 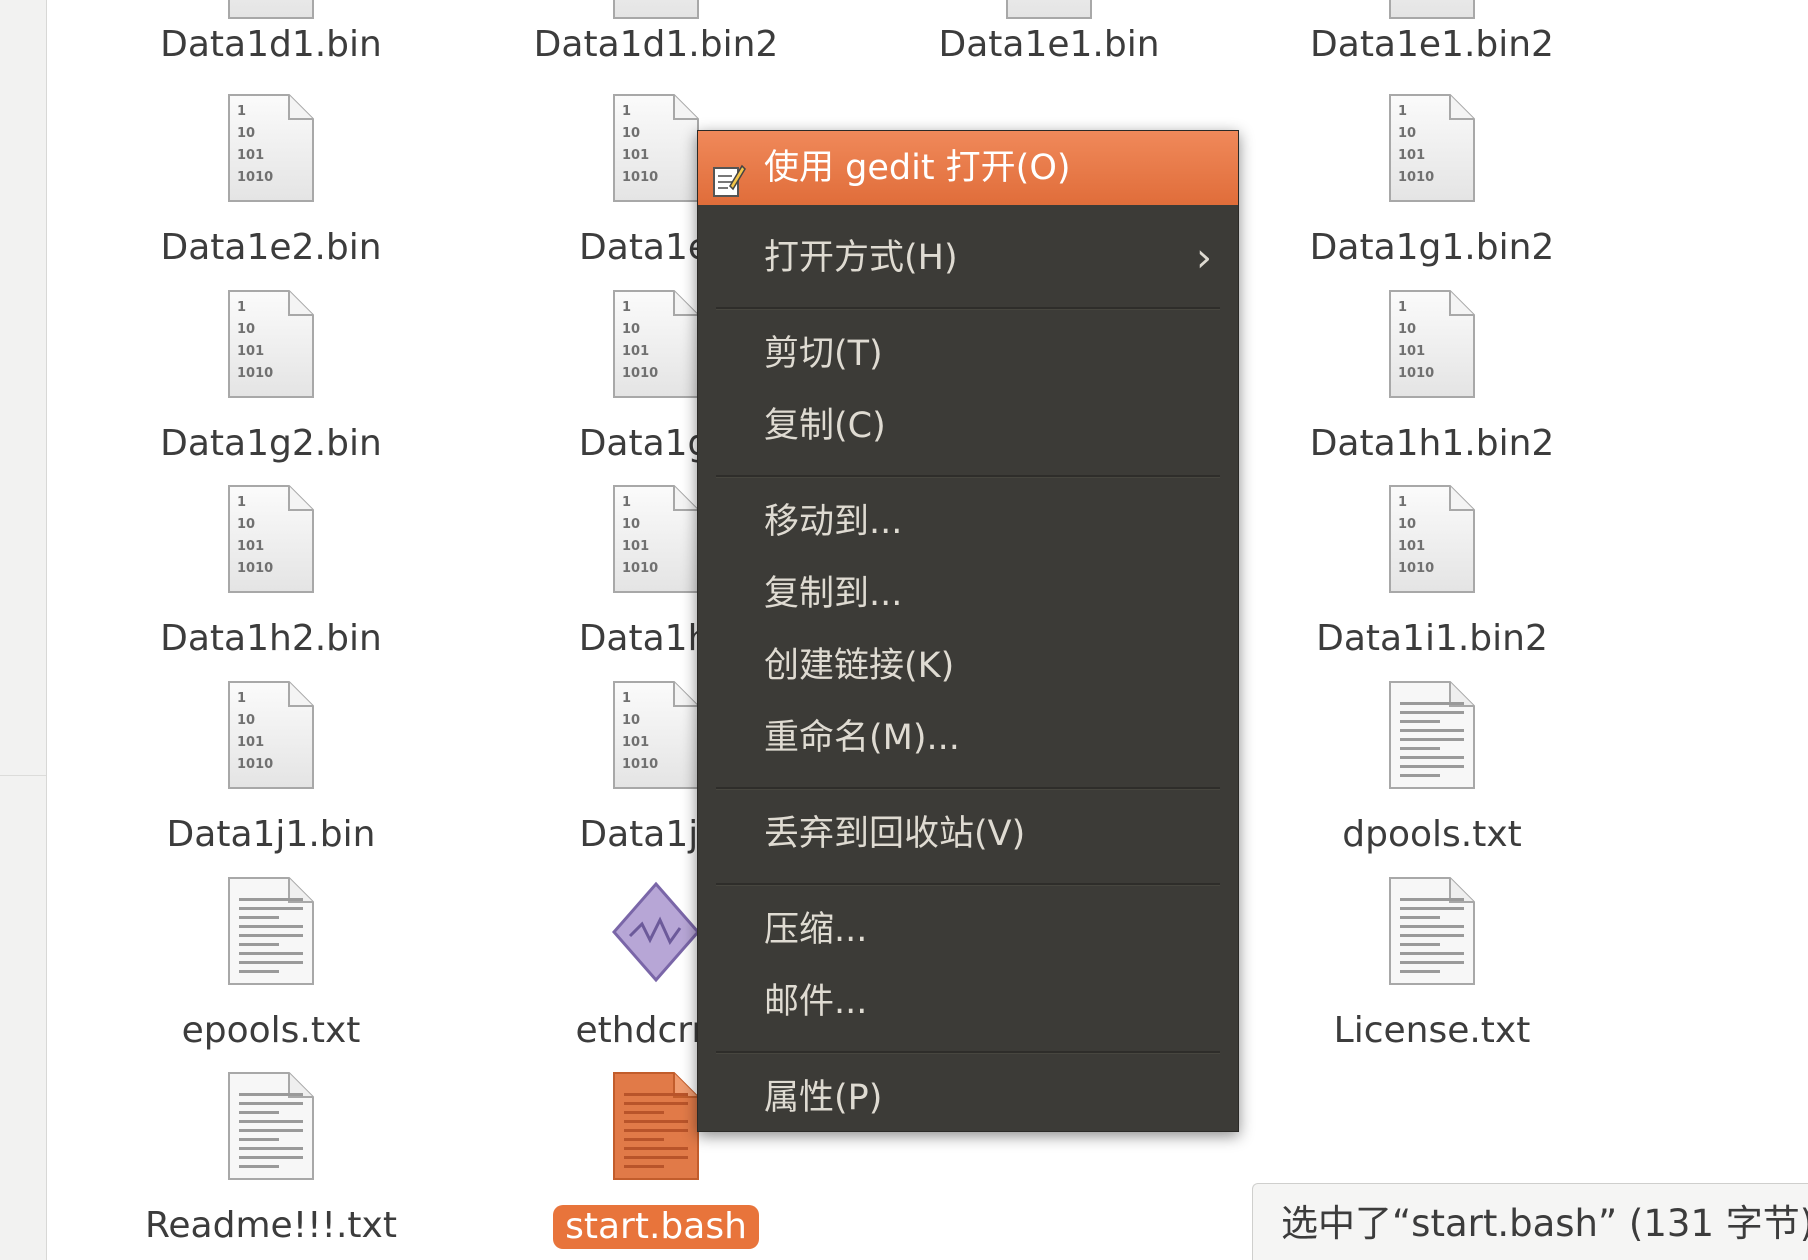 What do you see at coordinates (1432, 247) in the screenshot?
I see `file-name-label: Data1g1.bin2` at bounding box center [1432, 247].